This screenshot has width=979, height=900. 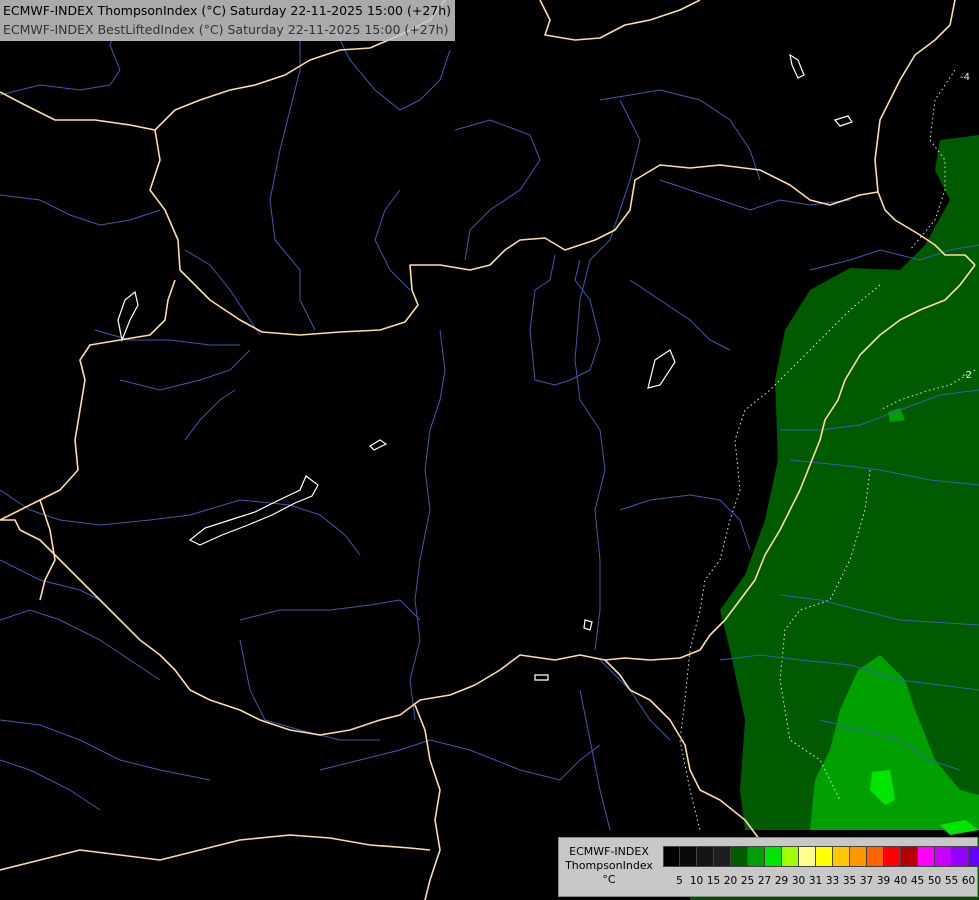 What do you see at coordinates (883, 881) in the screenshot?
I see `legend-tick-label: 39` at bounding box center [883, 881].